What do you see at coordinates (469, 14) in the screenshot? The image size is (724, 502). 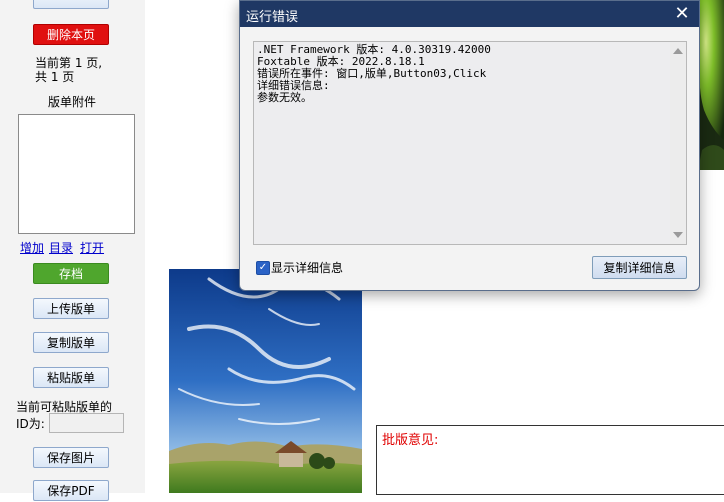 I see `dialog-titlebar: 运行错误 ✕` at bounding box center [469, 14].